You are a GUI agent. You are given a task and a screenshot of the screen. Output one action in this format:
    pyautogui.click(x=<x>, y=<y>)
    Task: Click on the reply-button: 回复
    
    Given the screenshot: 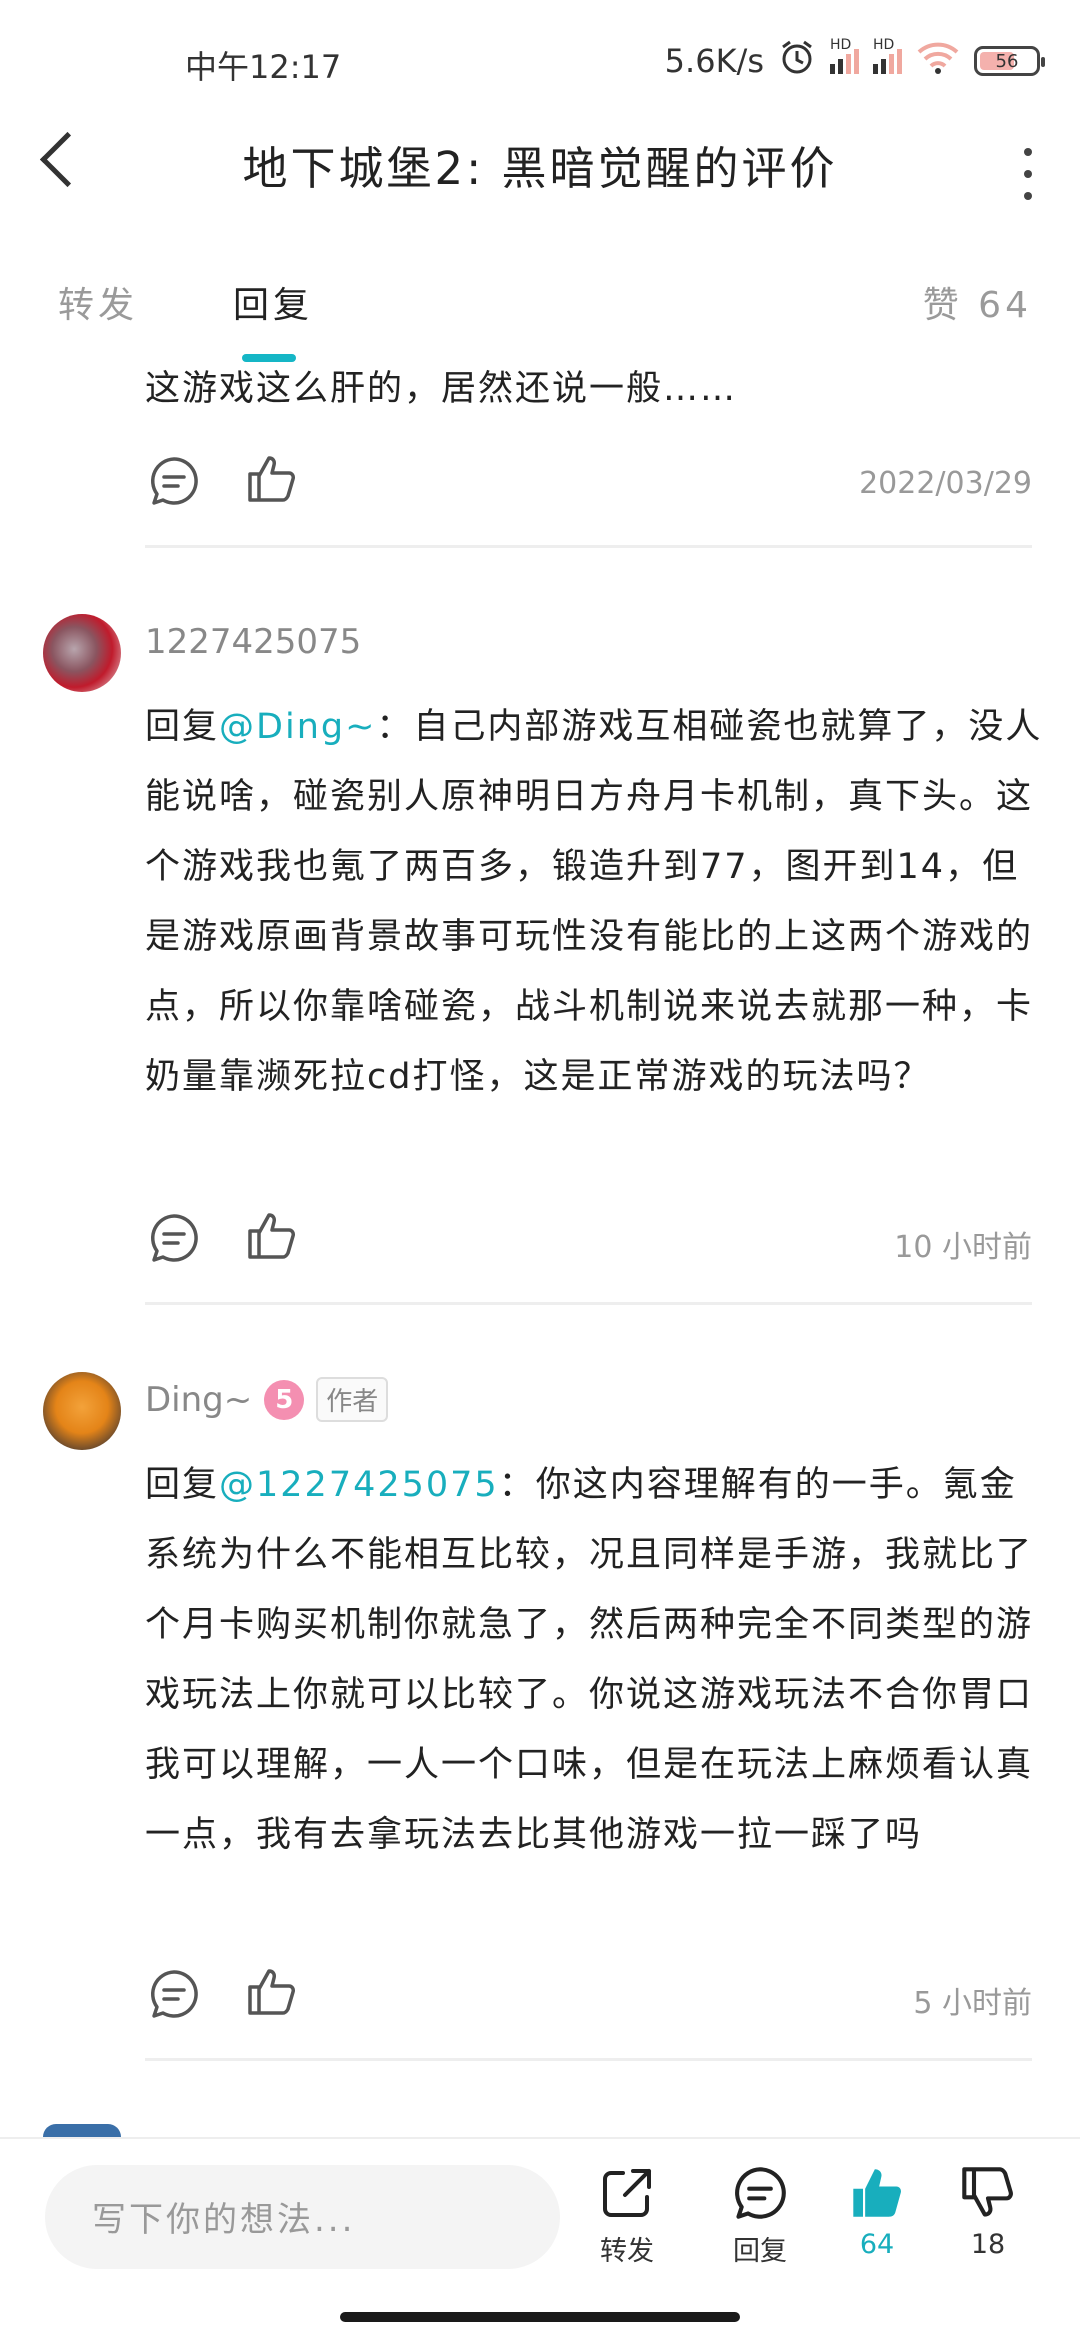 What is the action you would take?
    pyautogui.click(x=760, y=2216)
    